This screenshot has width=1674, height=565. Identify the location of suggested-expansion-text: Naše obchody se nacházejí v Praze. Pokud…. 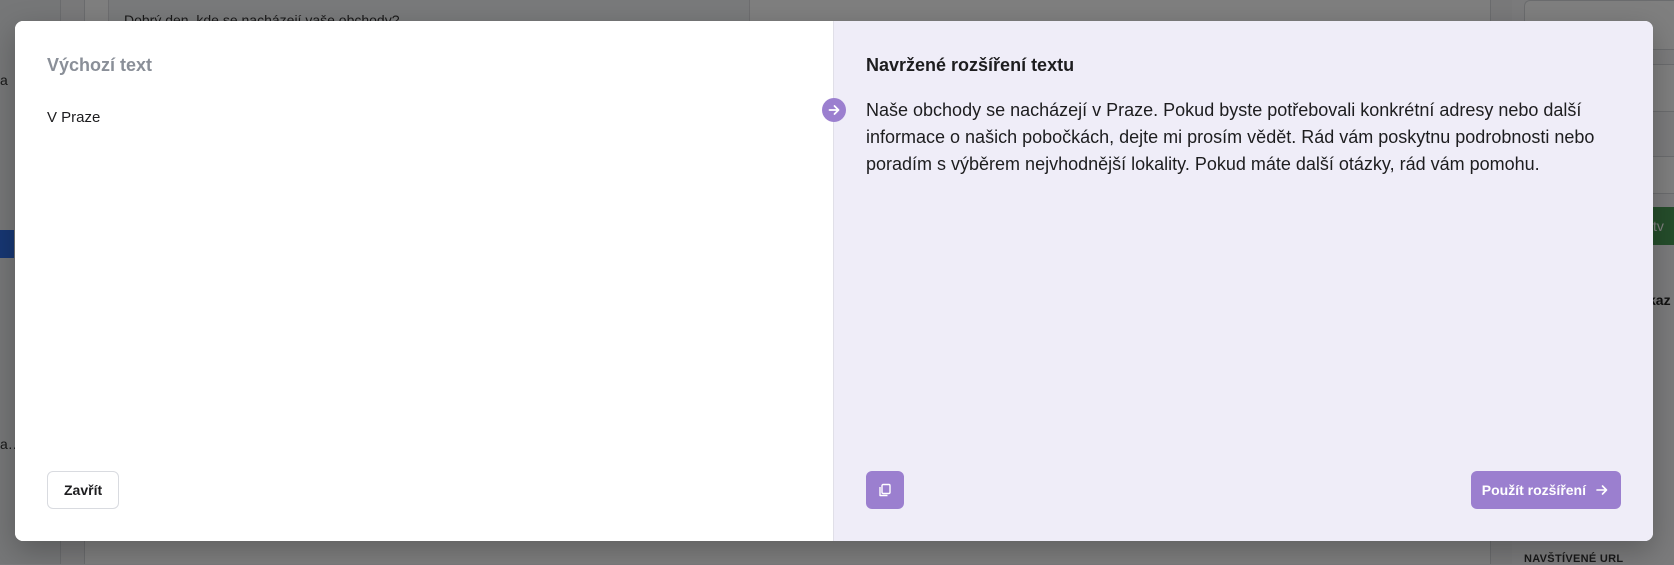
(1230, 137).